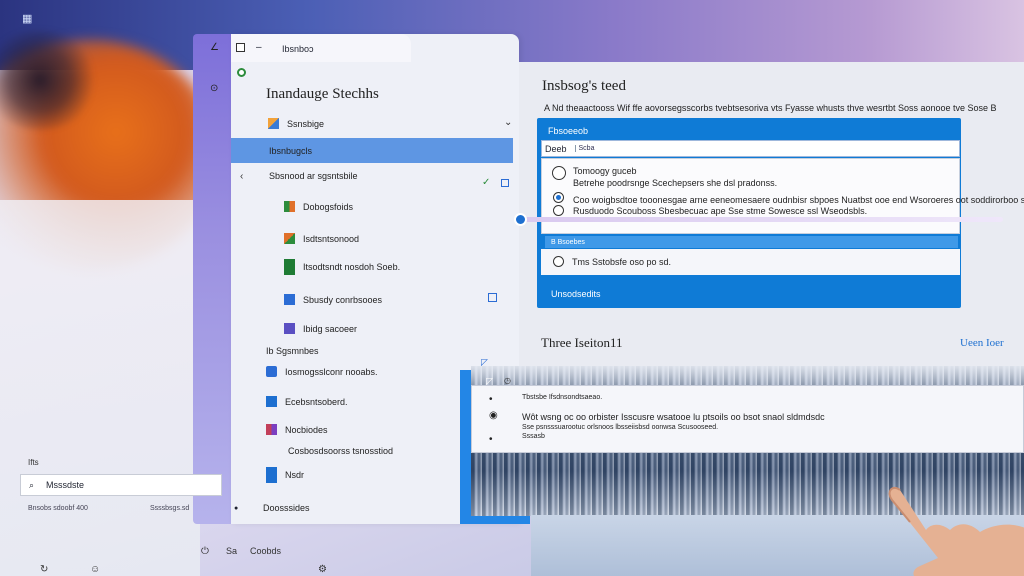 The width and height of the screenshot is (1024, 576). I want to click on nav-item-label: Doosssides, so click(286, 508).